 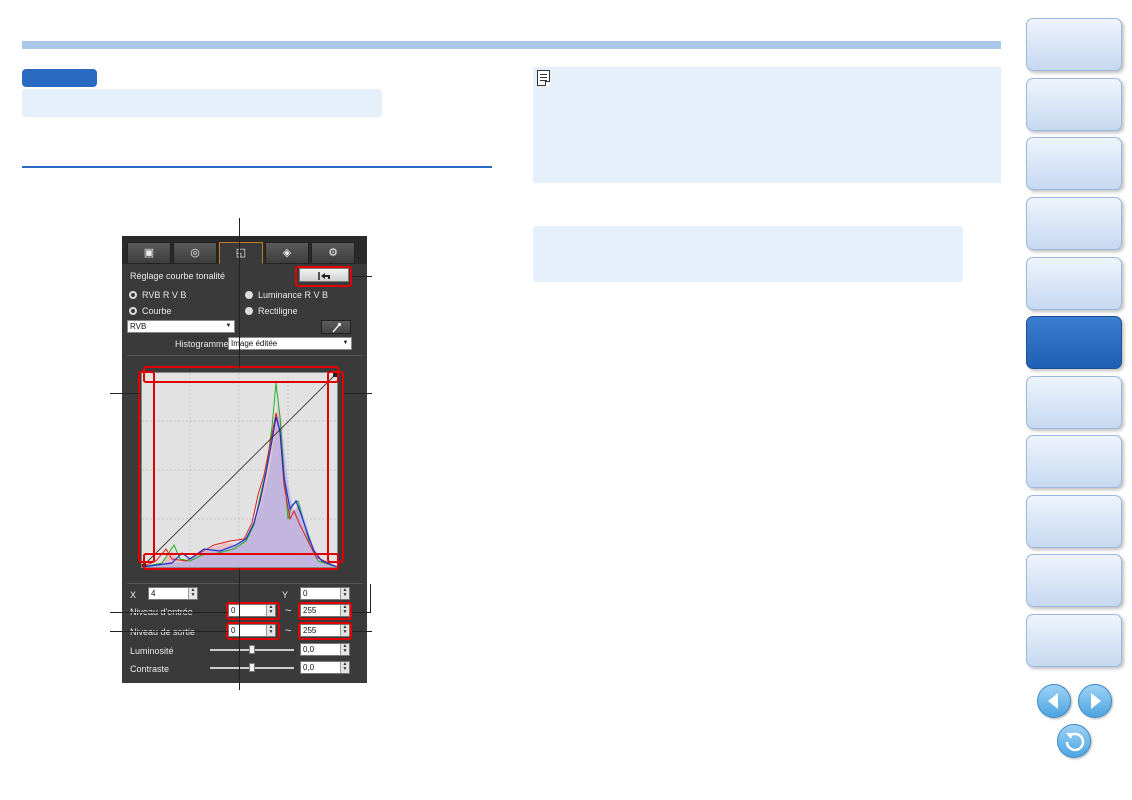 What do you see at coordinates (305, 593) in the screenshot?
I see `y-value: 0` at bounding box center [305, 593].